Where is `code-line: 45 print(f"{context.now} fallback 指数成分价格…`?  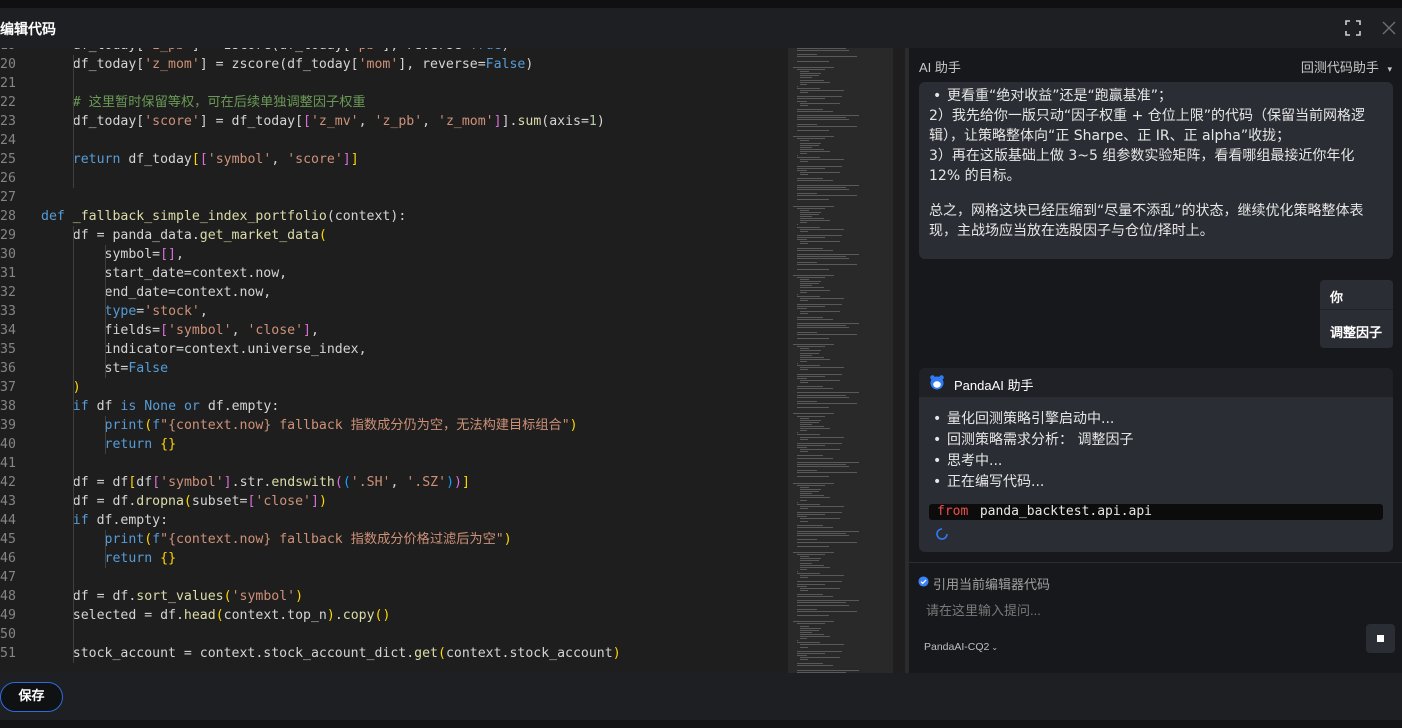
code-line: 45 print(f"{context.now} fallback 指数成分价格… is located at coordinates (392, 539).